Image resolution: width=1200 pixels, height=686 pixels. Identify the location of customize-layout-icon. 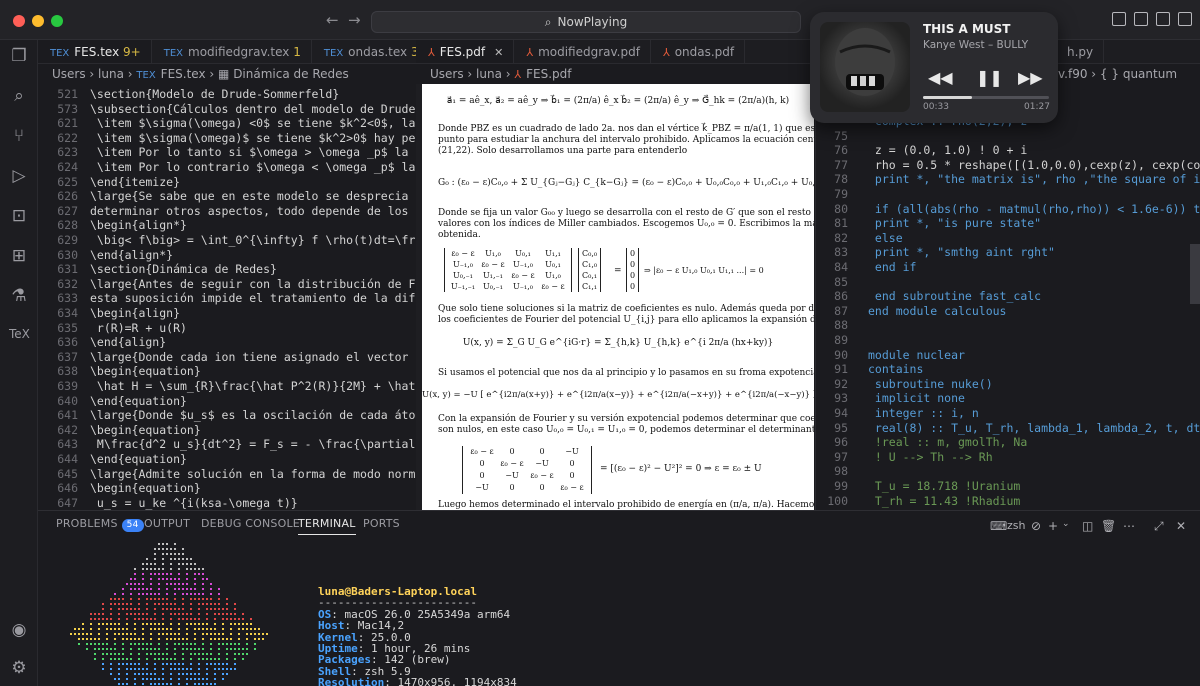
(1185, 19).